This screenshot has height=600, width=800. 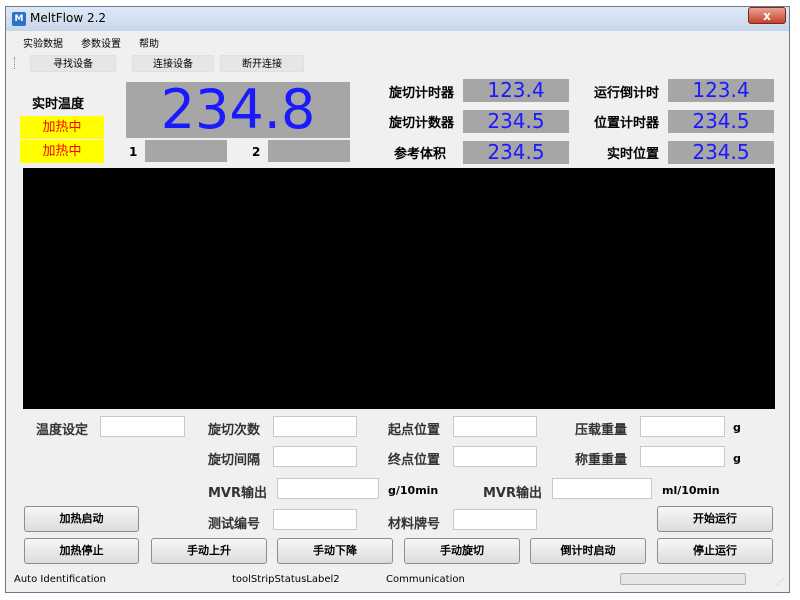 What do you see at coordinates (62, 151) in the screenshot?
I see `heating-status-2: 加热中` at bounding box center [62, 151].